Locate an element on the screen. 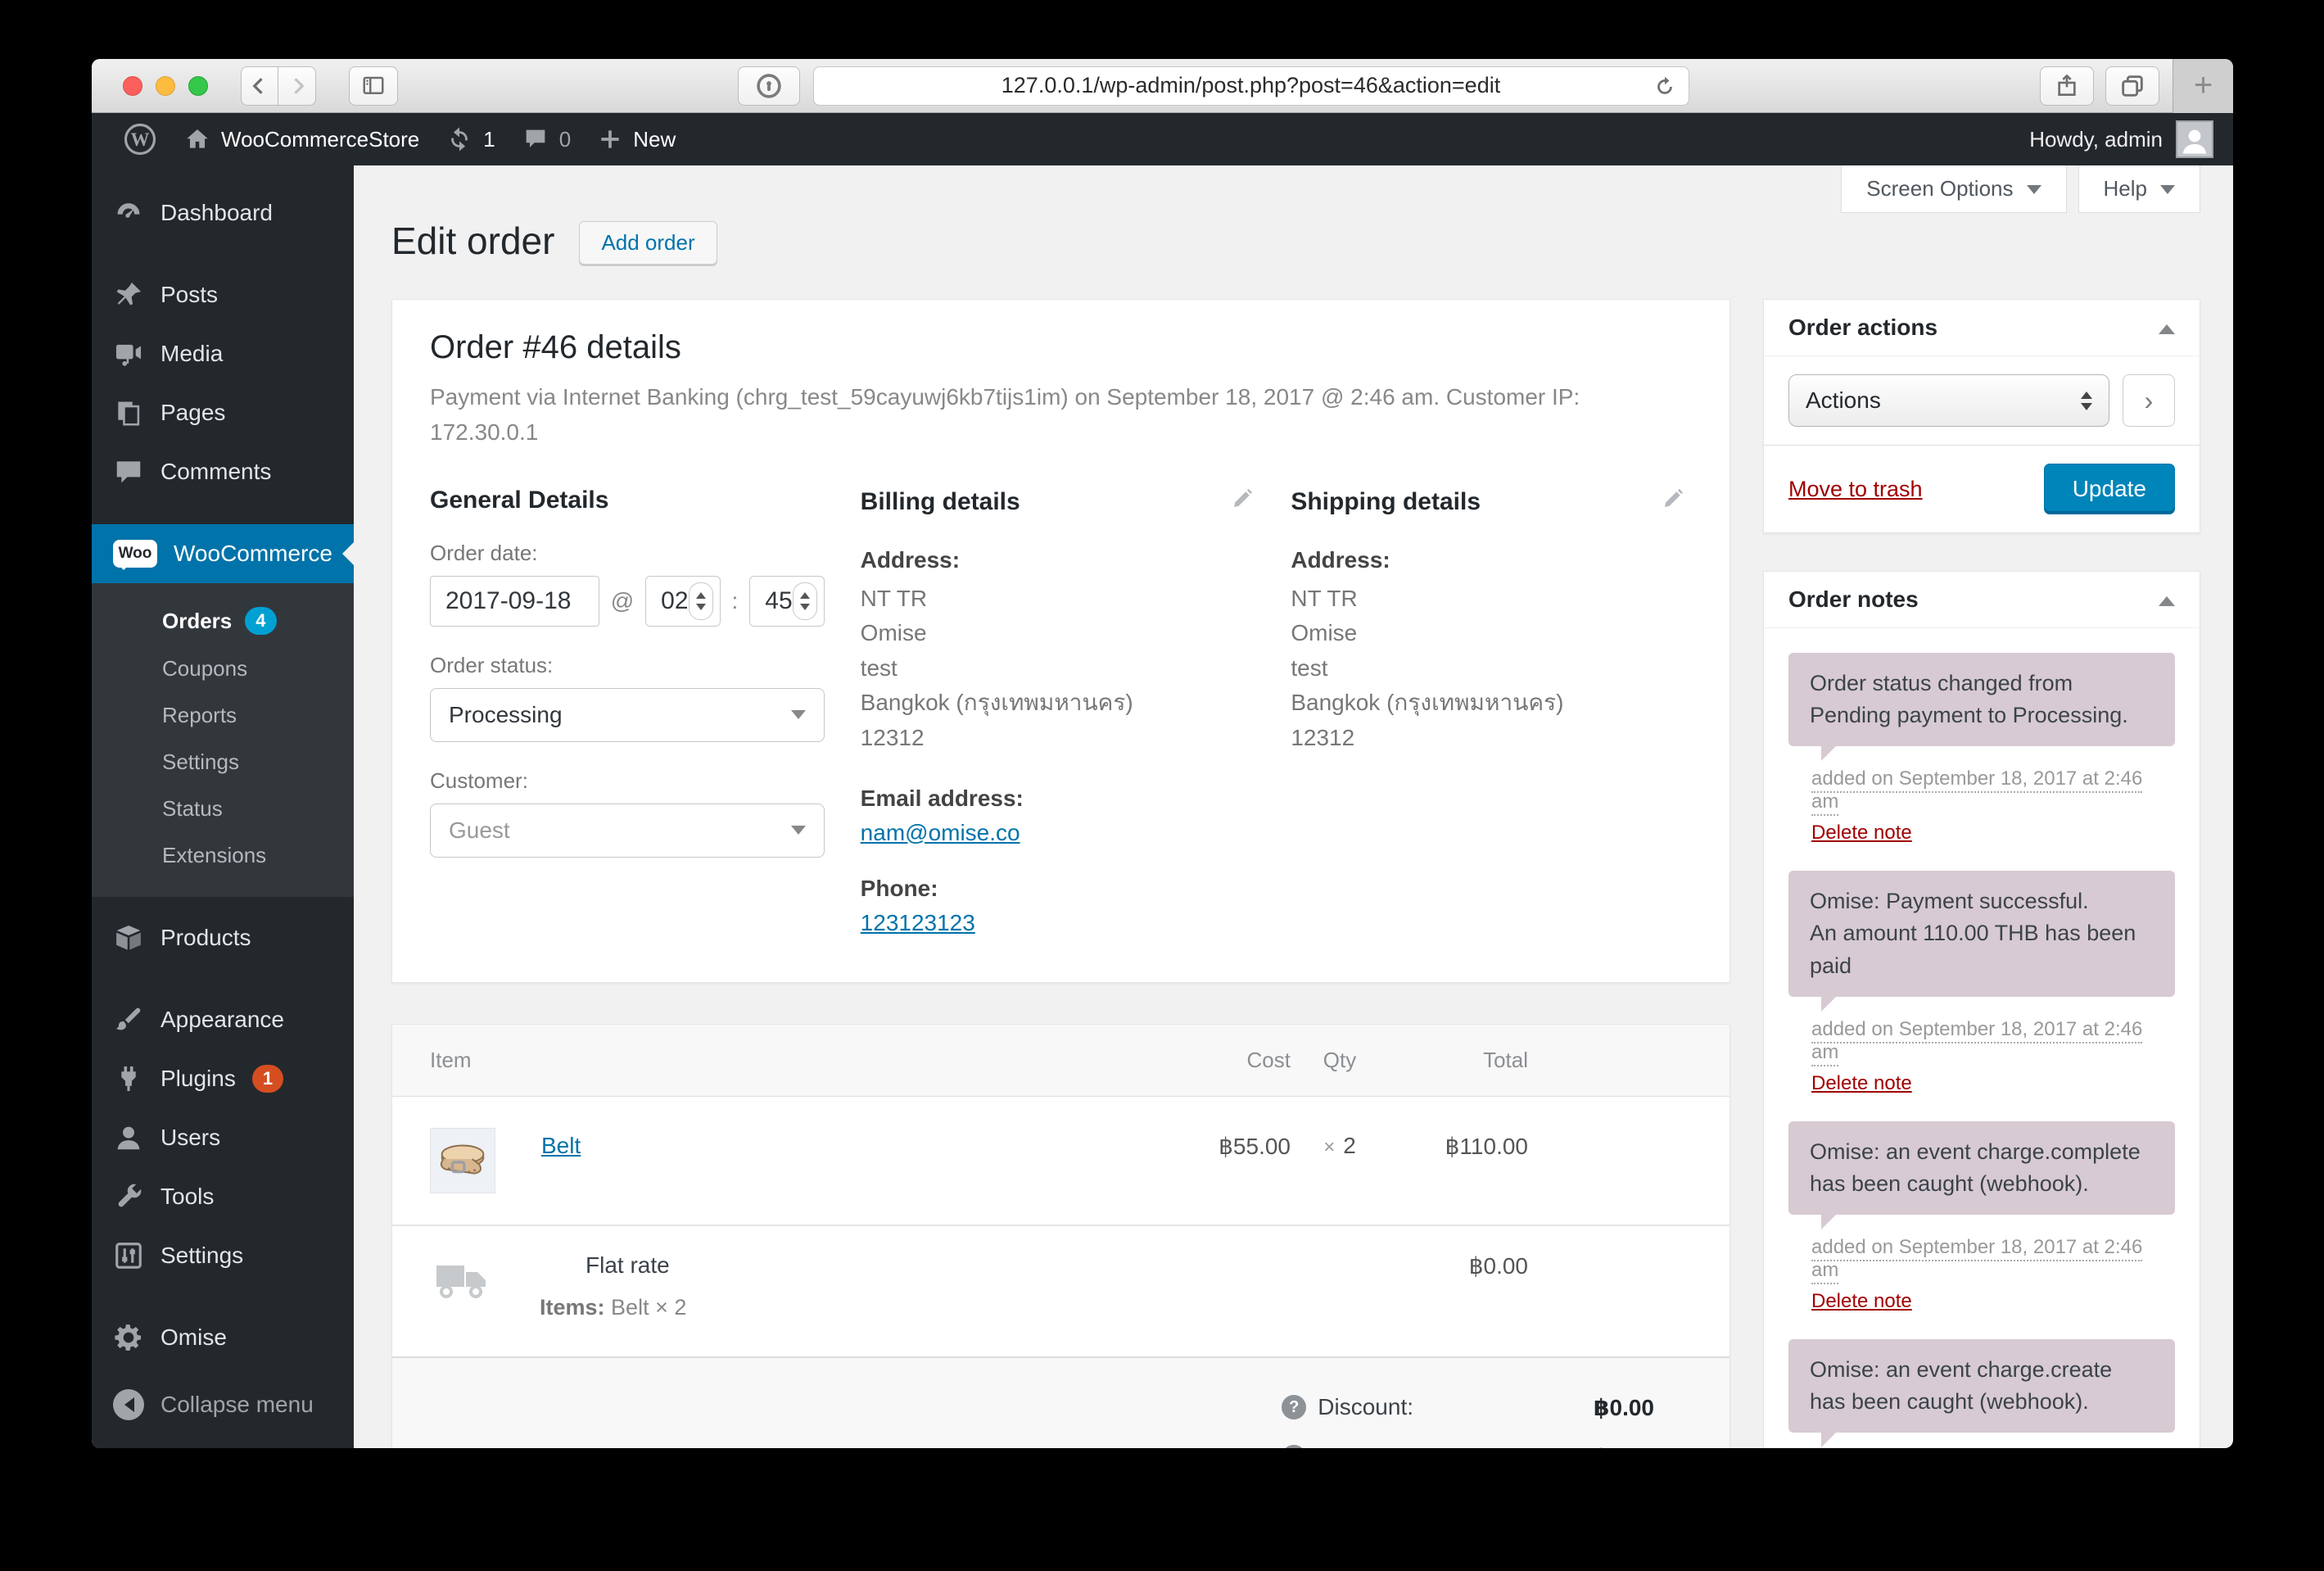 This screenshot has width=2324, height=1571. sidebar-item-comments: Comments is located at coordinates (223, 471).